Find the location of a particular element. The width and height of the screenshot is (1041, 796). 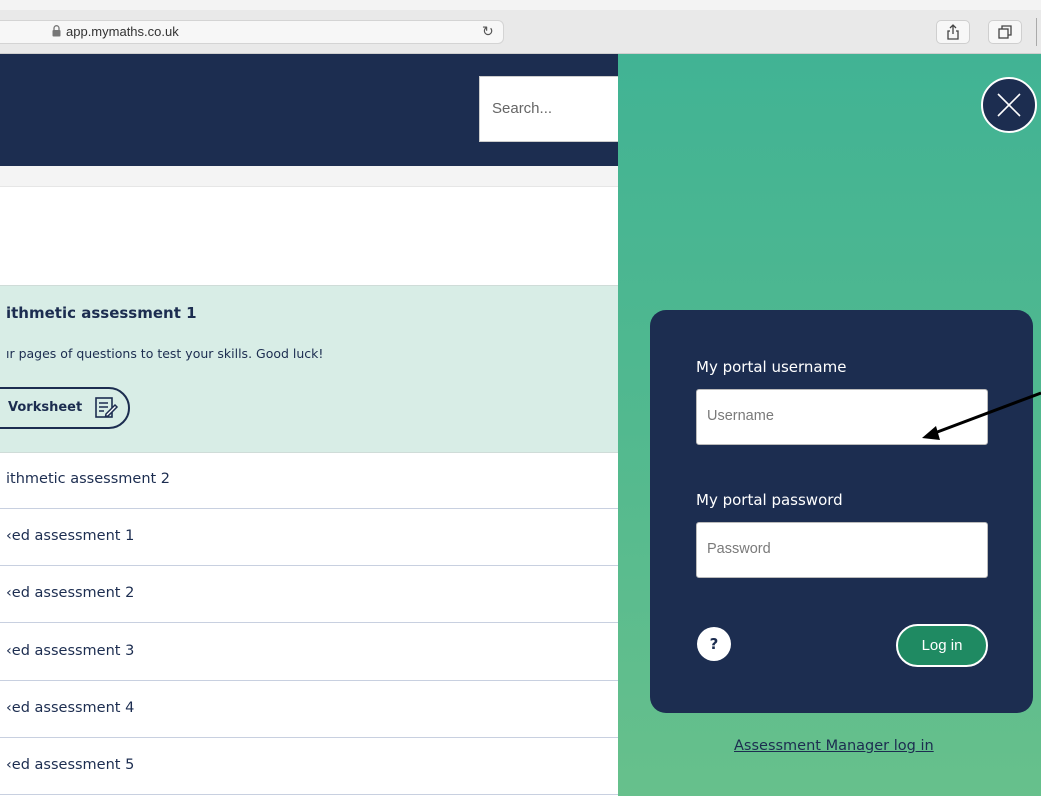

password-label: My portal password is located at coordinates (769, 500).